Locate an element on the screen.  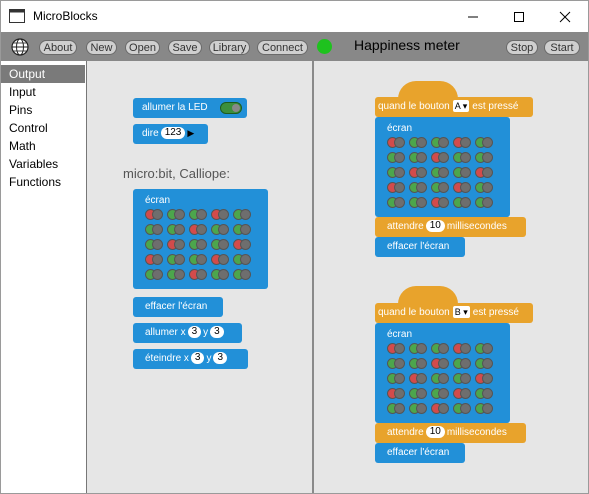
script1-hat-block: quand le bouton A ▾ est pressé is located at coordinates (454, 107).